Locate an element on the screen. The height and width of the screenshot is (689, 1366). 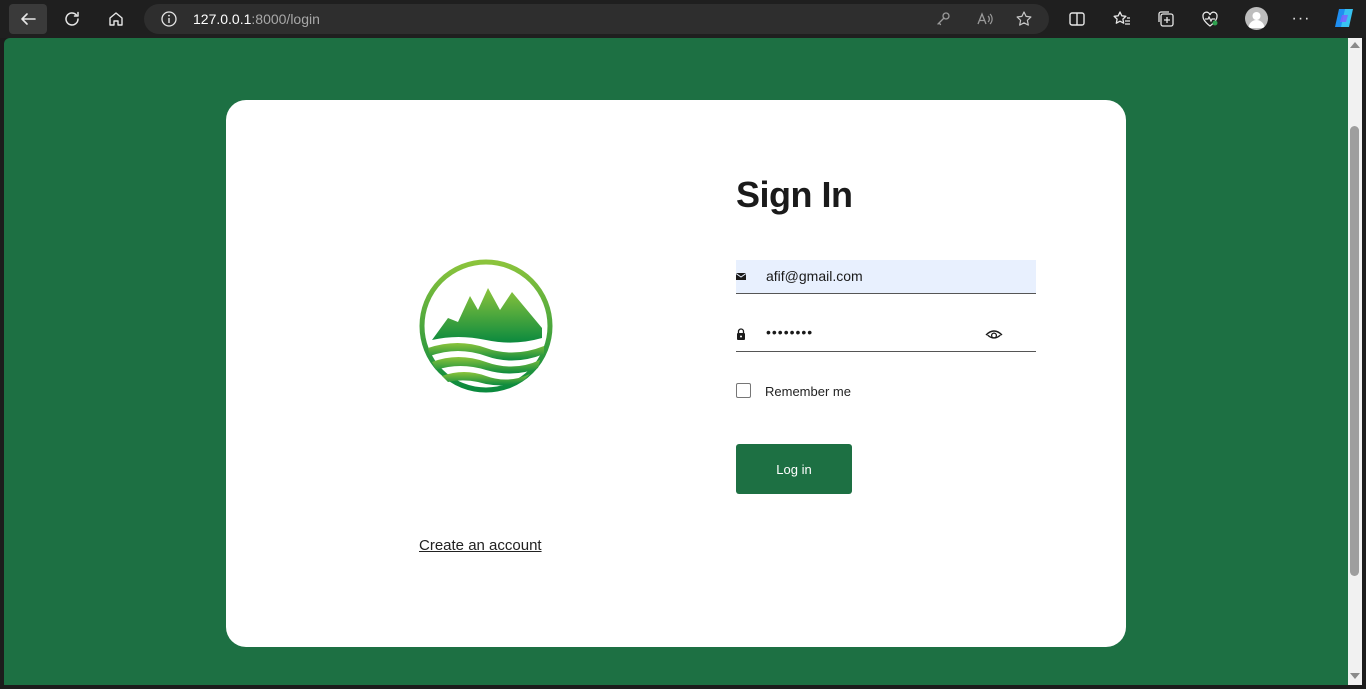
url-path: :8000/login is located at coordinates (285, 19).